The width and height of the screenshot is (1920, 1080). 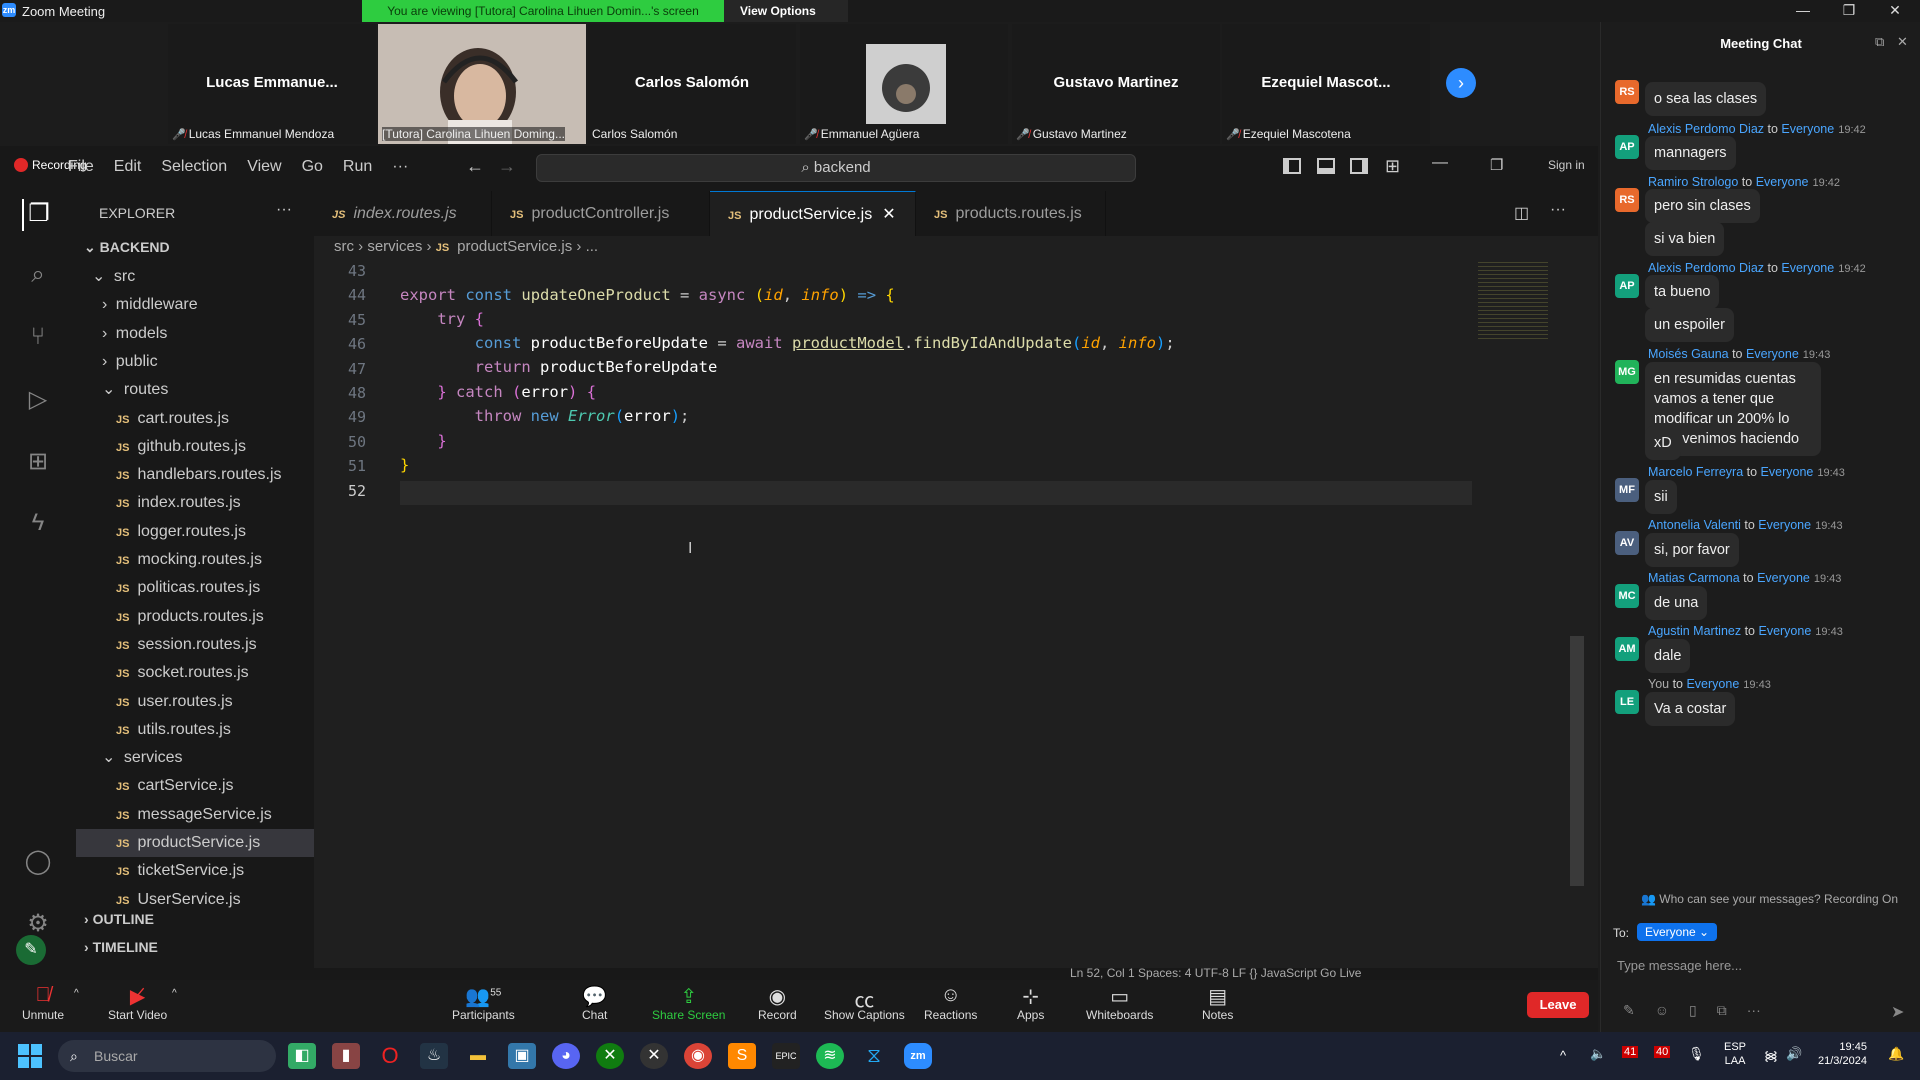 What do you see at coordinates (195, 702) in the screenshot?
I see `tree-item: JS user.routes.js` at bounding box center [195, 702].